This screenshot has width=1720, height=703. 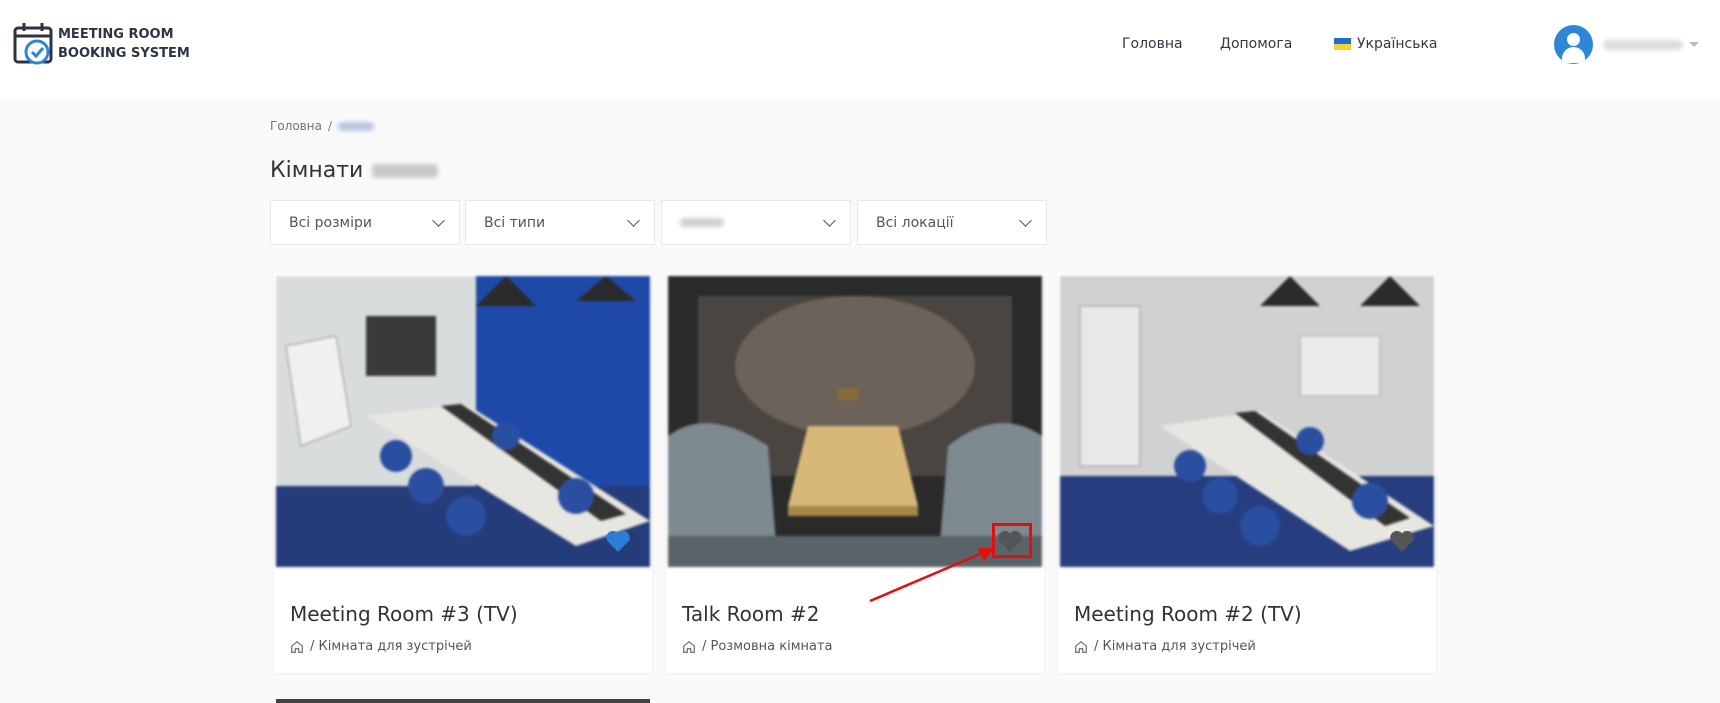 I want to click on room-type-label: / Розмовна кімната, so click(x=767, y=646).